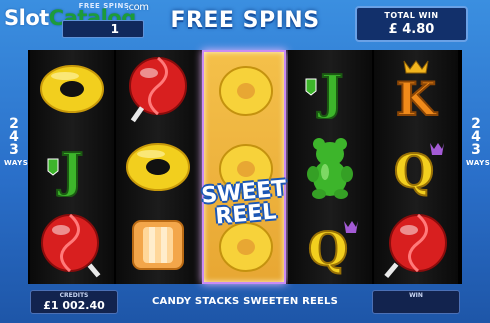 The height and width of the screenshot is (323, 490). I want to click on sweet-reel-logo: SWEET REEL, so click(244, 203).